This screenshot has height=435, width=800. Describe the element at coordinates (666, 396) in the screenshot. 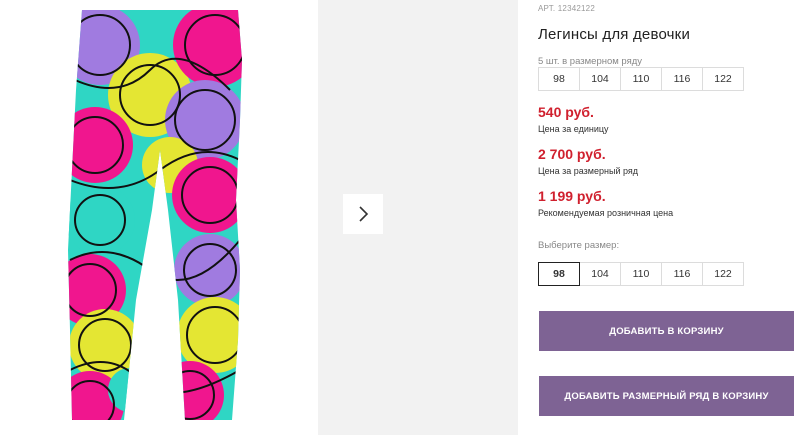

I see `add-size-row-to-cart-button: ДОБАВИТЬ РАЗМЕРНЫЙ РЯД В КОРЗИНУ` at that location.